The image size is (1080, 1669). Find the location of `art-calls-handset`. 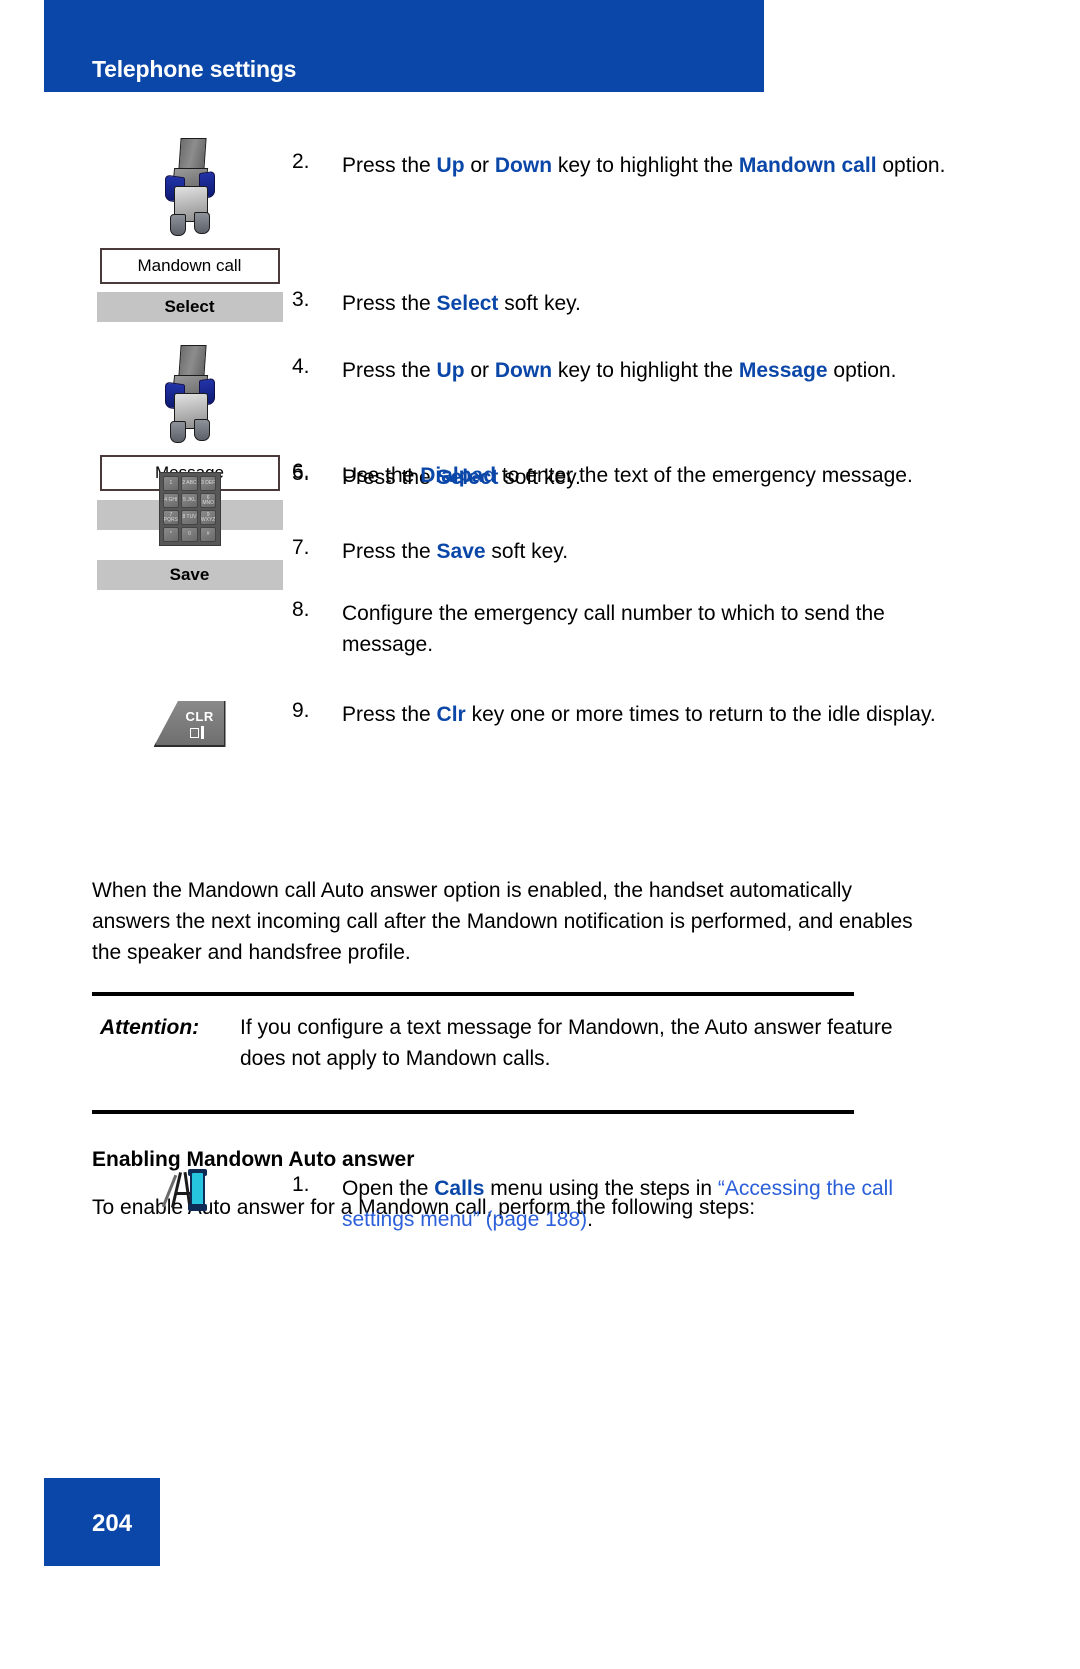

art-calls-handset is located at coordinates (189, 1190).